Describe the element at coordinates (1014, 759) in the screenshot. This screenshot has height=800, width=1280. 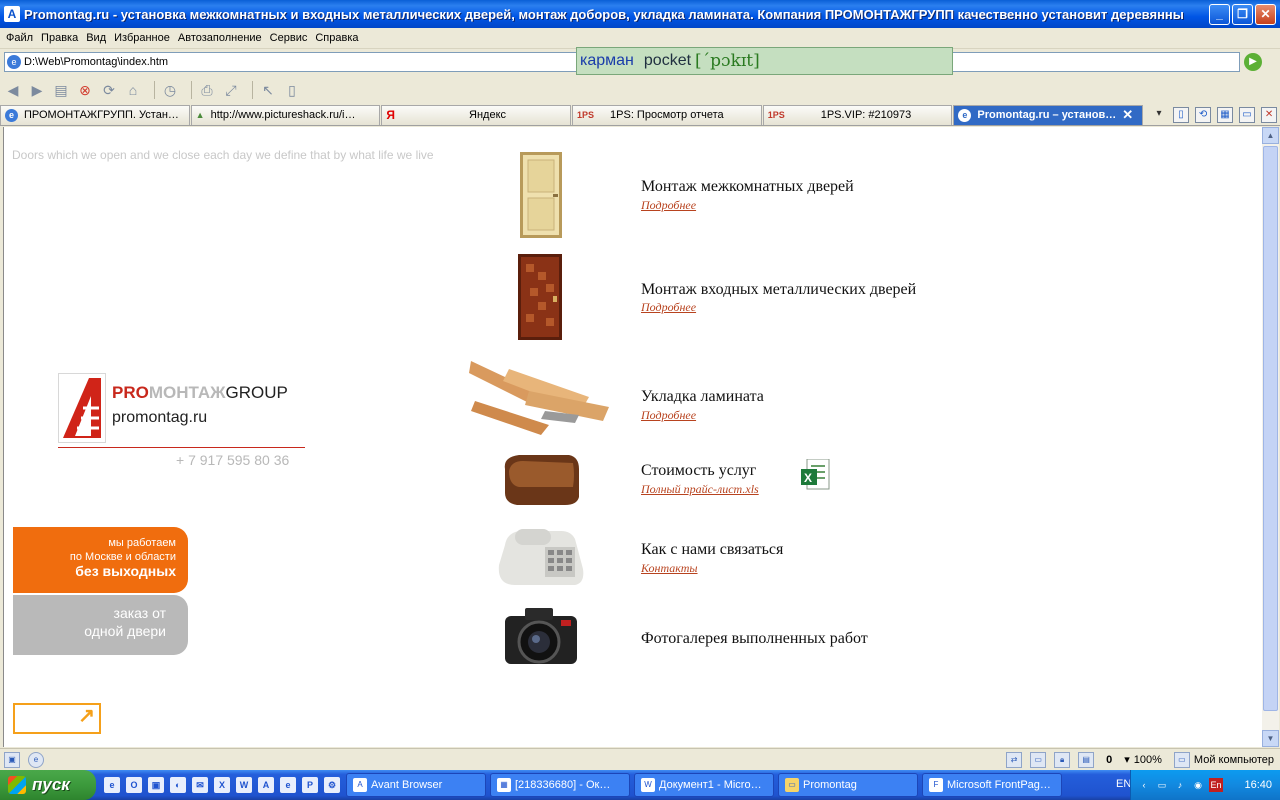
I see `network-icon: ⇄` at that location.